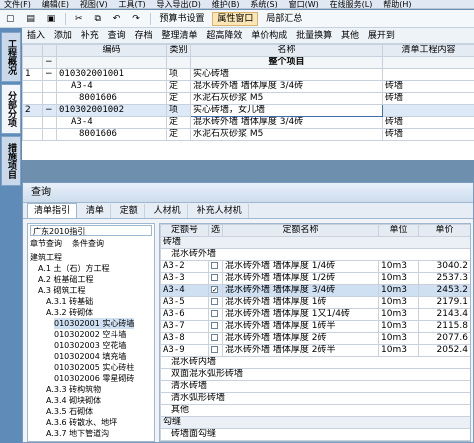 The height and width of the screenshot is (443, 474). I want to click on budget-settings-button: 预算书设置, so click(182, 19).